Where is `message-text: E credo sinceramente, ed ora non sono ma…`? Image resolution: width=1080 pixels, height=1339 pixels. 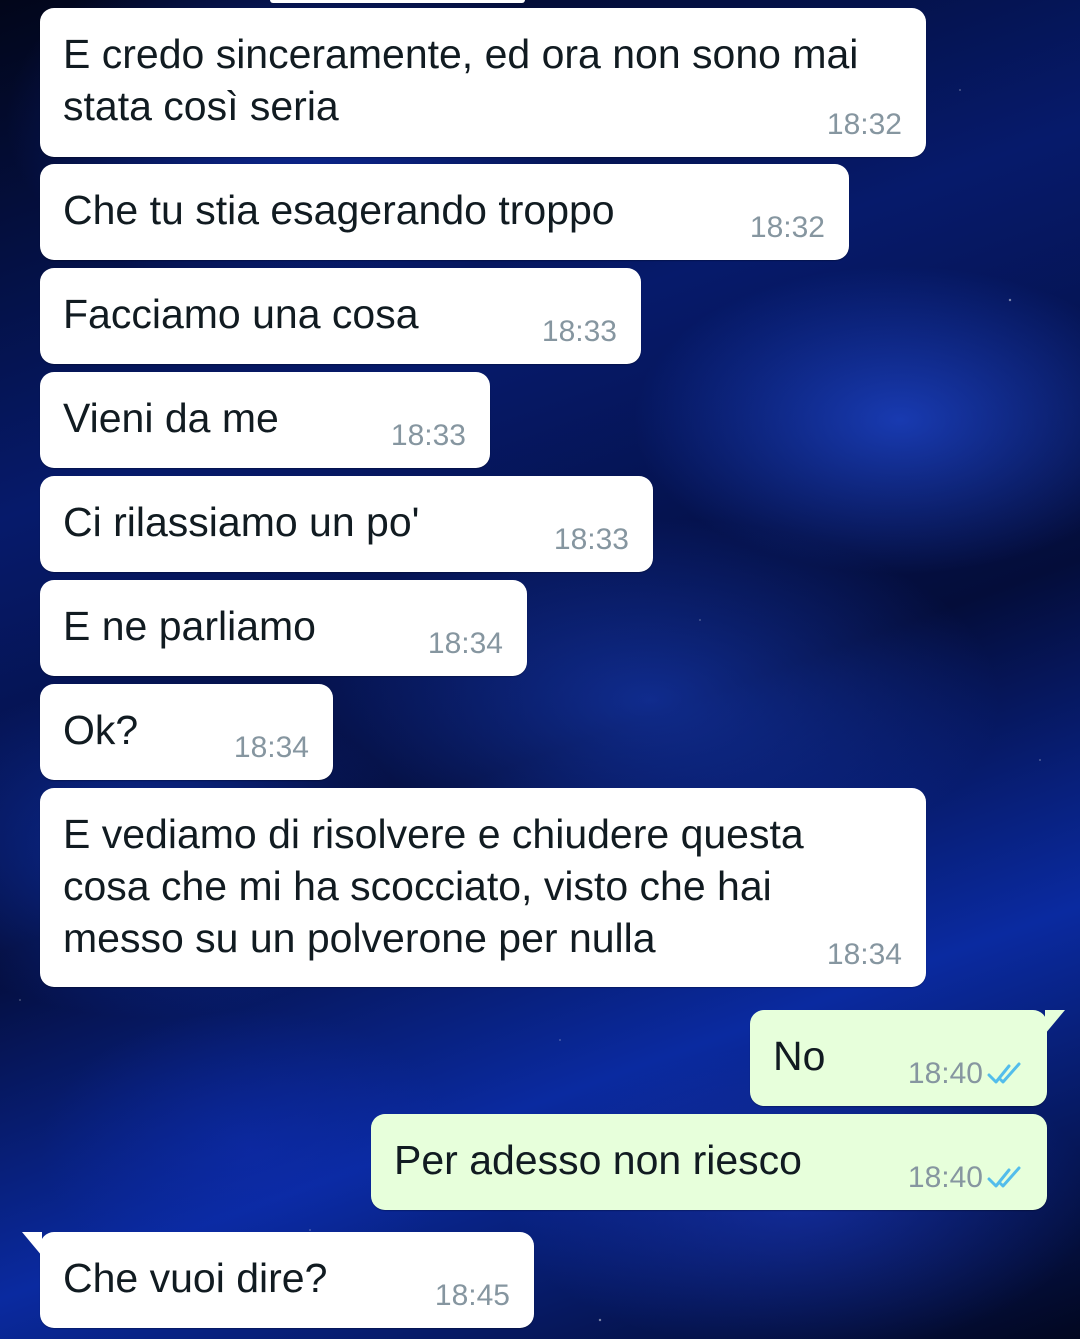 message-text: E credo sinceramente, ed ora non sono ma… is located at coordinates (461, 80).